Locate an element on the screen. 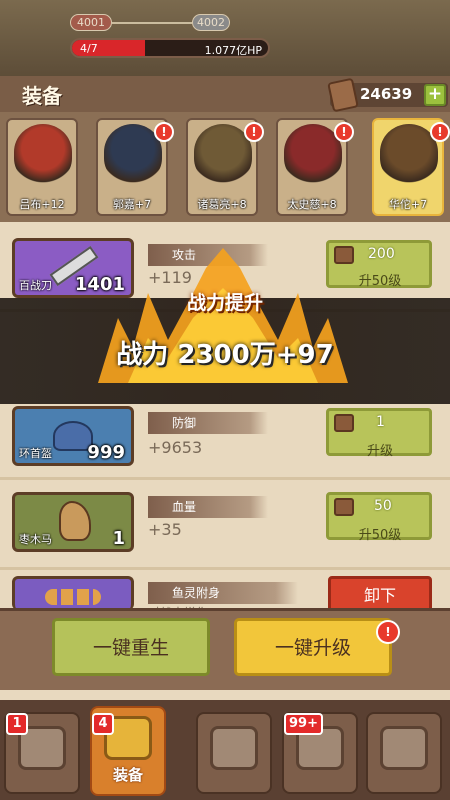 The image size is (450, 800). stat-tag: 血量 is located at coordinates (208, 507).